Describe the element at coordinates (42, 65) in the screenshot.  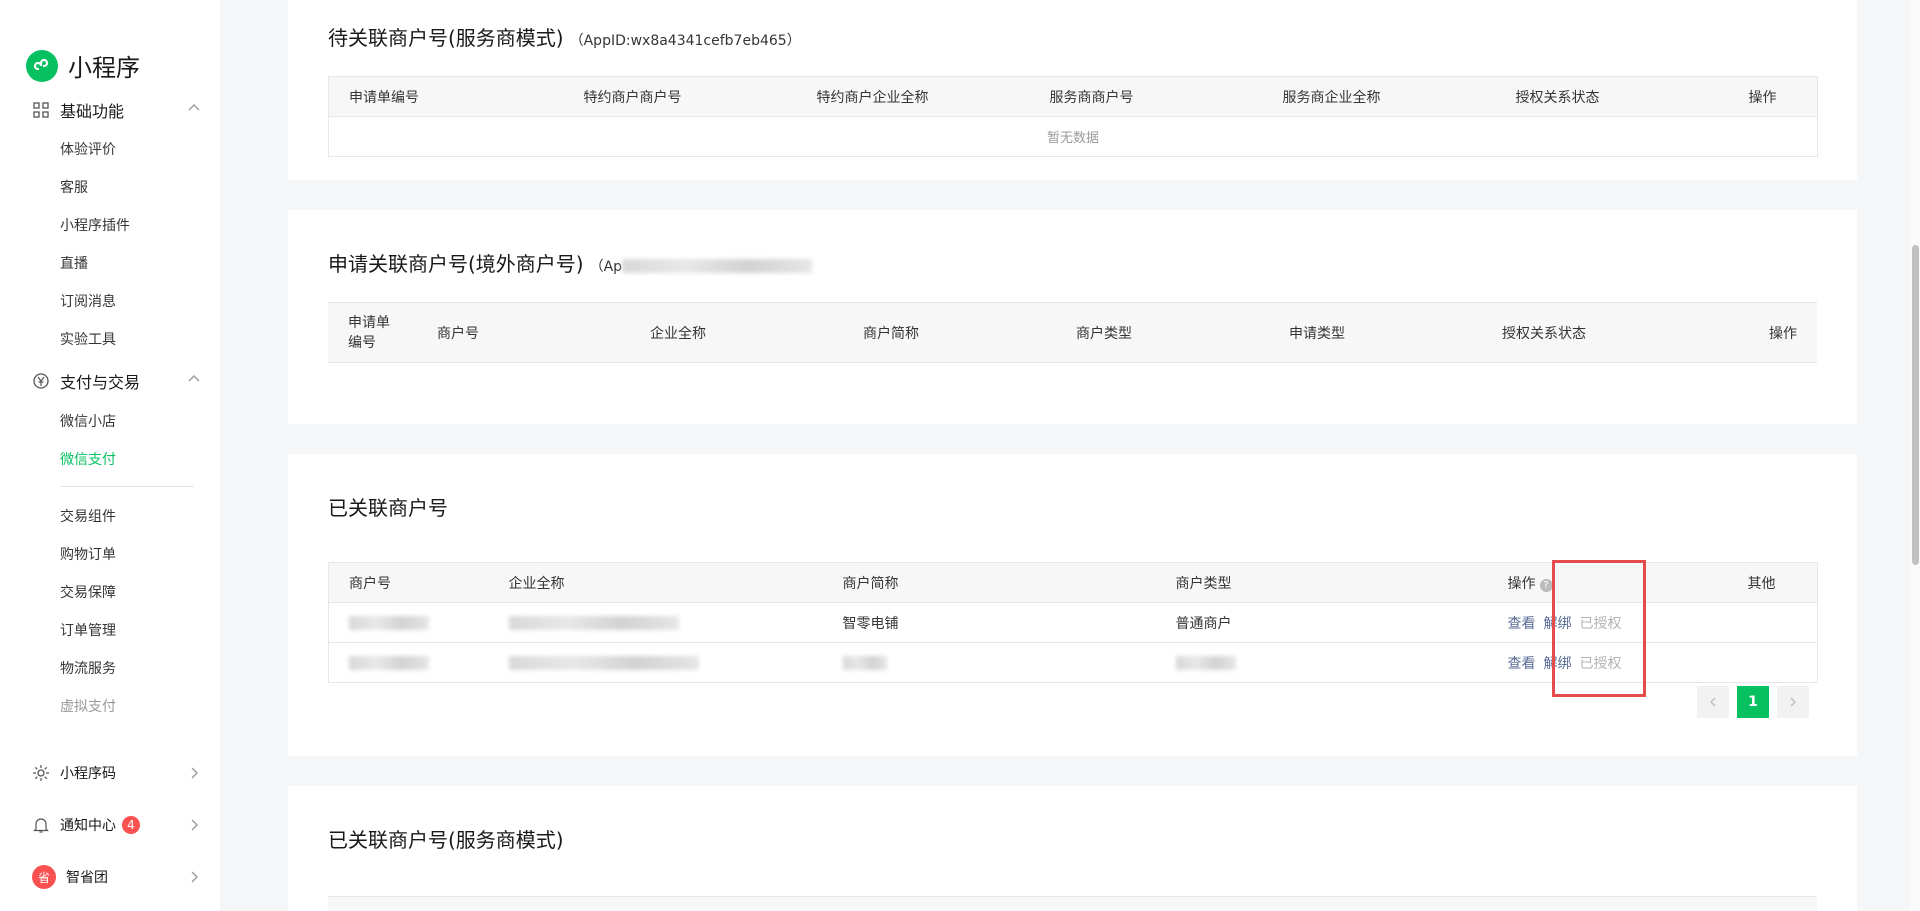
I see `mini-program-logo-icon` at that location.